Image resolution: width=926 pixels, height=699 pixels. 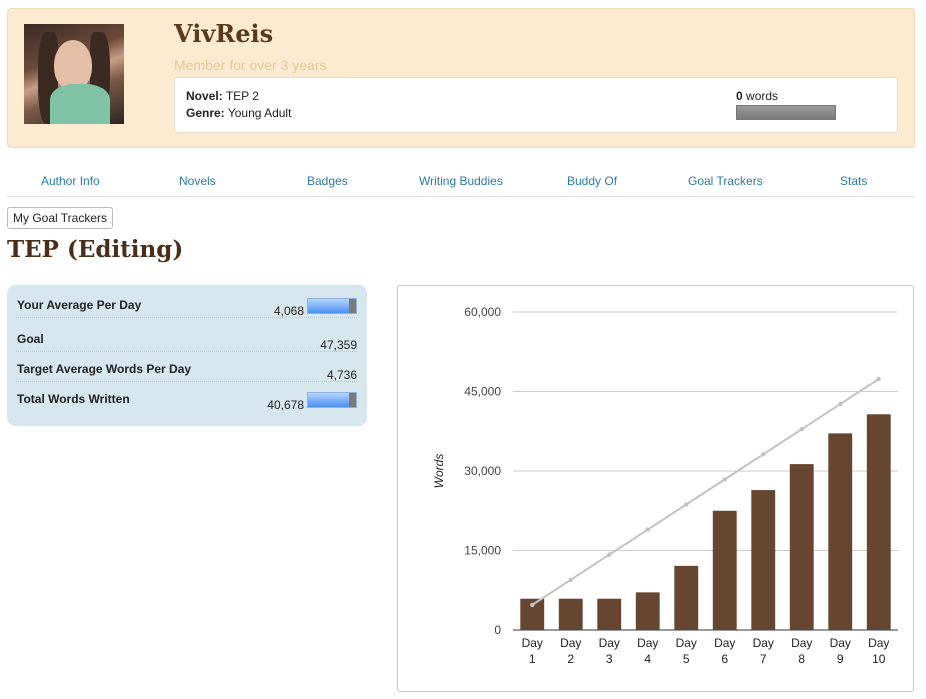 What do you see at coordinates (801, 659) in the screenshot?
I see `x-tick-label: 8` at bounding box center [801, 659].